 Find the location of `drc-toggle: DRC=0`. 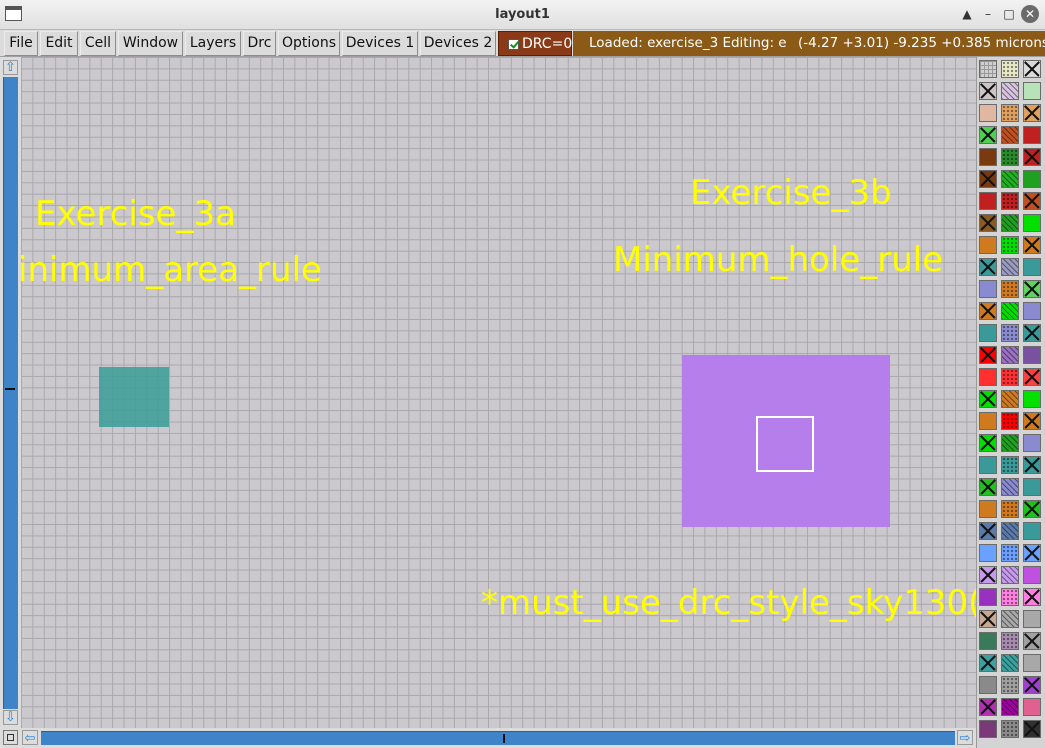

drc-toggle: DRC=0 is located at coordinates (535, 43).